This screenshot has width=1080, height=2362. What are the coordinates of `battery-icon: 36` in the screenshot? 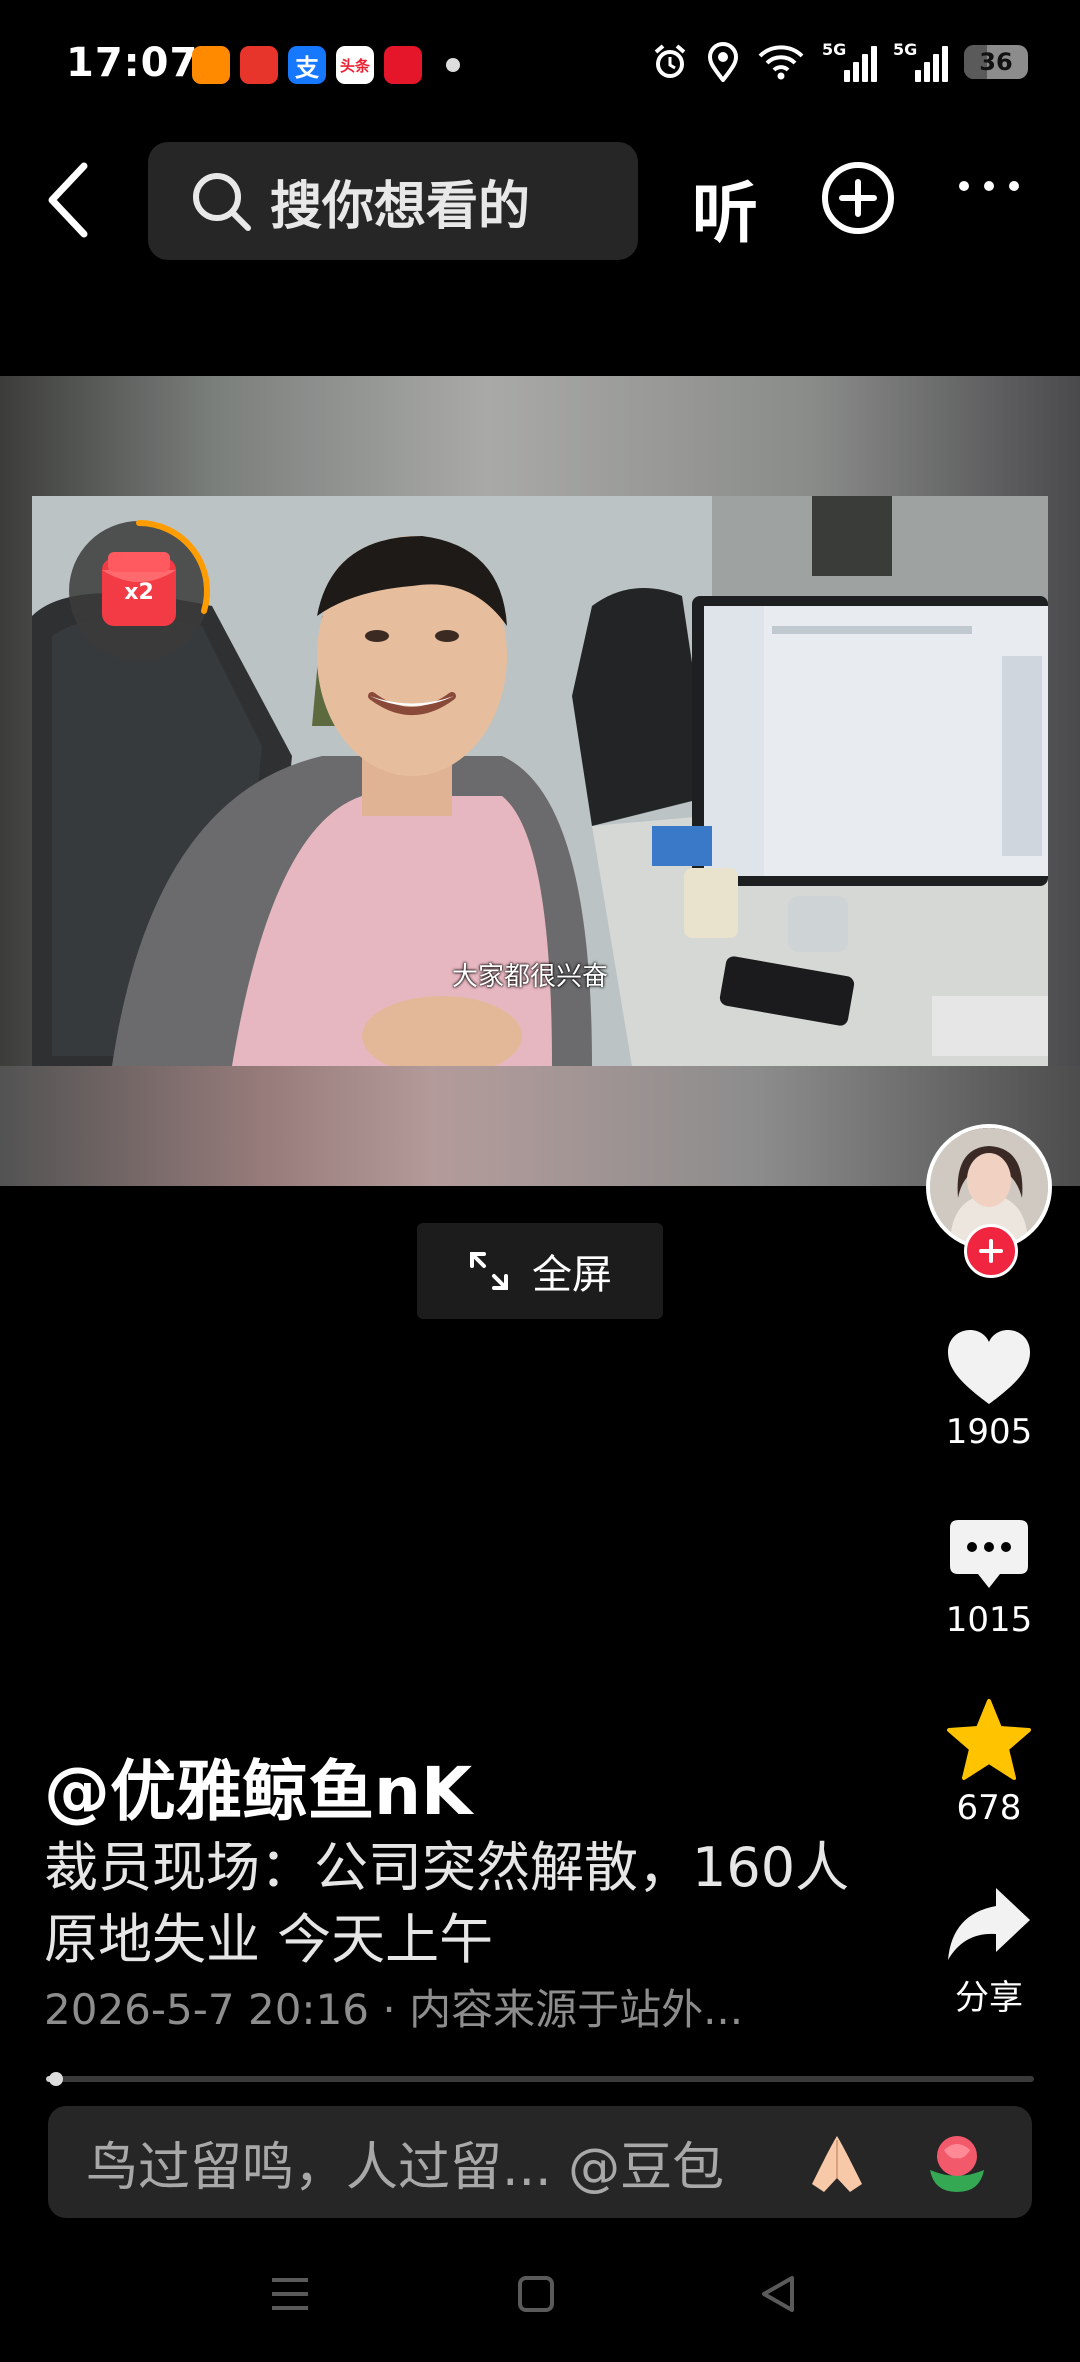 It's located at (996, 62).